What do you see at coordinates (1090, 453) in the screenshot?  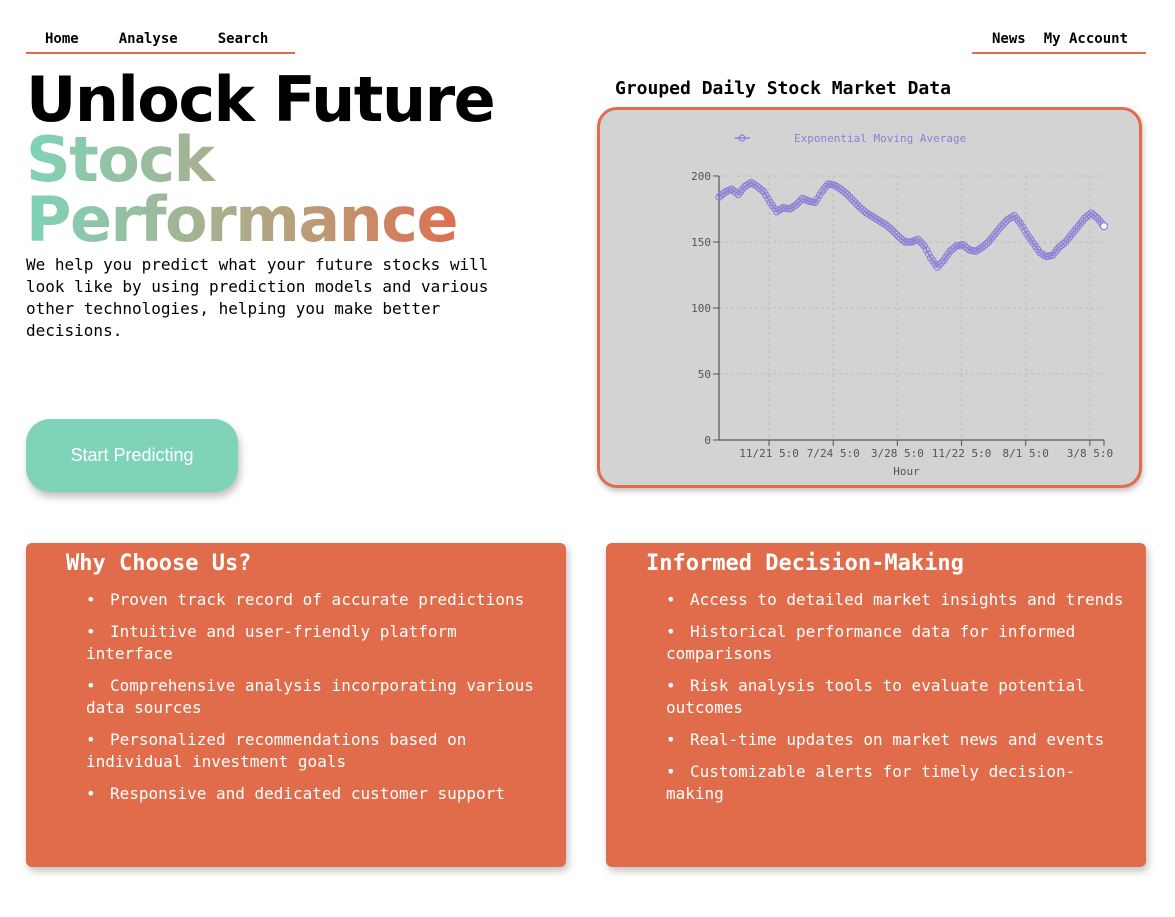 I see `x-tick-label: 3/8 5:0` at bounding box center [1090, 453].